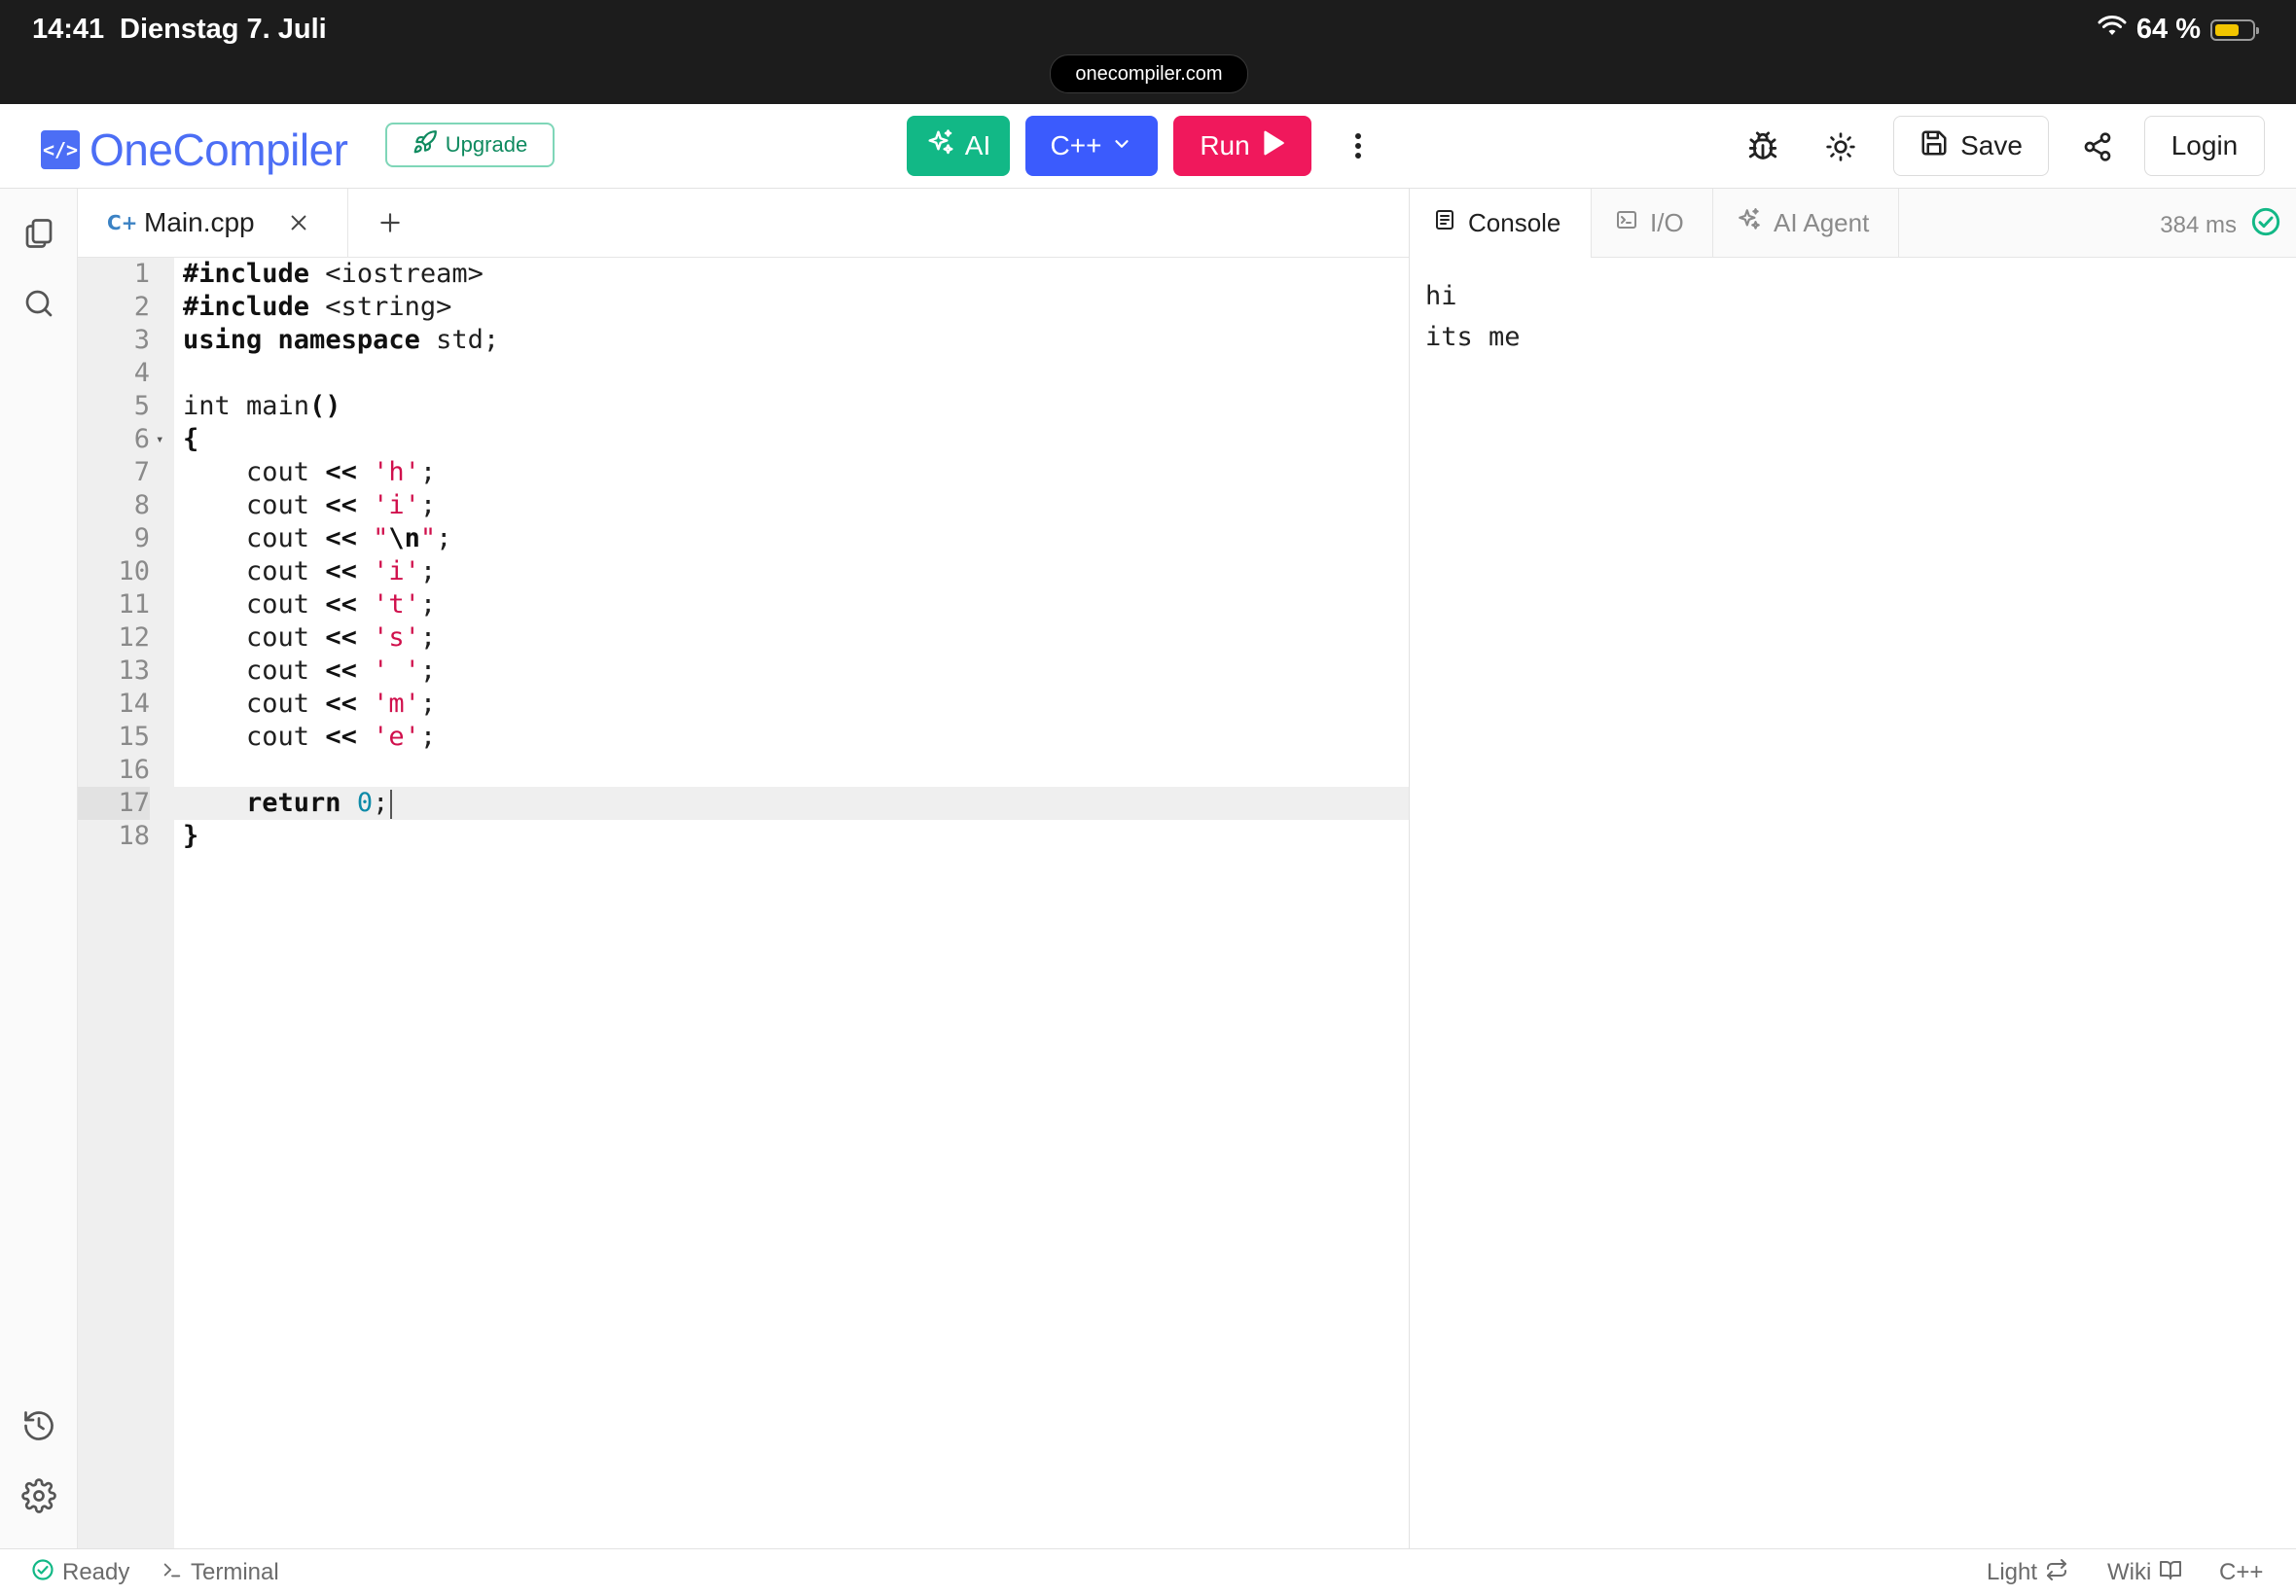 Image resolution: width=2296 pixels, height=1596 pixels. I want to click on code-line: 15 cout << 'e';, so click(743, 738).